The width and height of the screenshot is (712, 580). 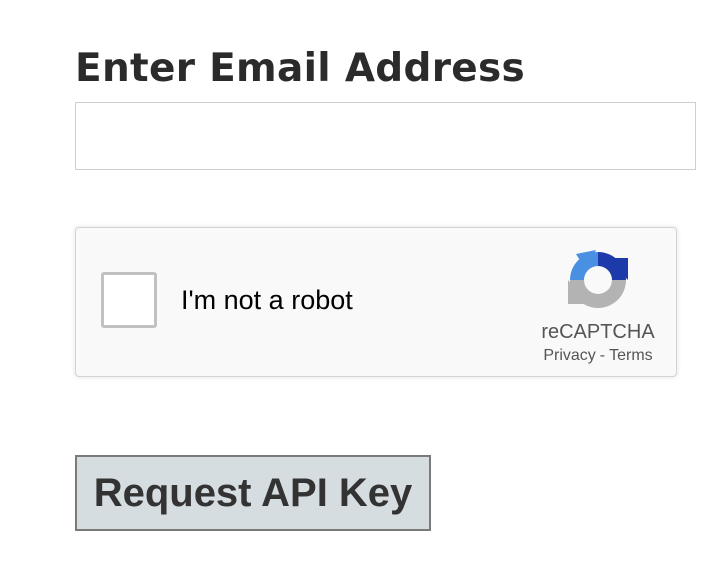 I want to click on privacy-link: Privacy, so click(x=569, y=355).